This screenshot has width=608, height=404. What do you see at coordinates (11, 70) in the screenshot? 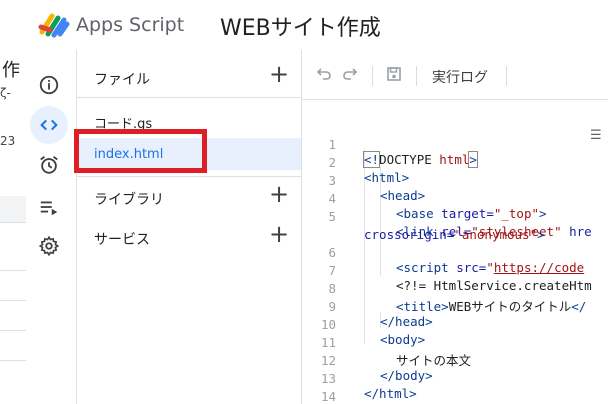
I see `background-text: 作` at bounding box center [11, 70].